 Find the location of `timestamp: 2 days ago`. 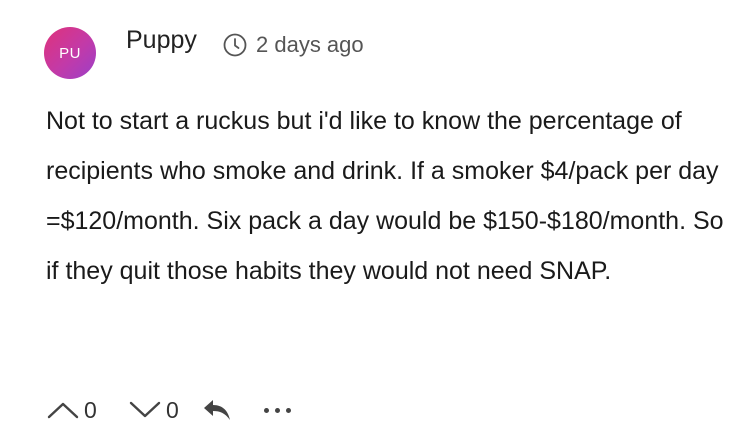

timestamp: 2 days ago is located at coordinates (293, 45).